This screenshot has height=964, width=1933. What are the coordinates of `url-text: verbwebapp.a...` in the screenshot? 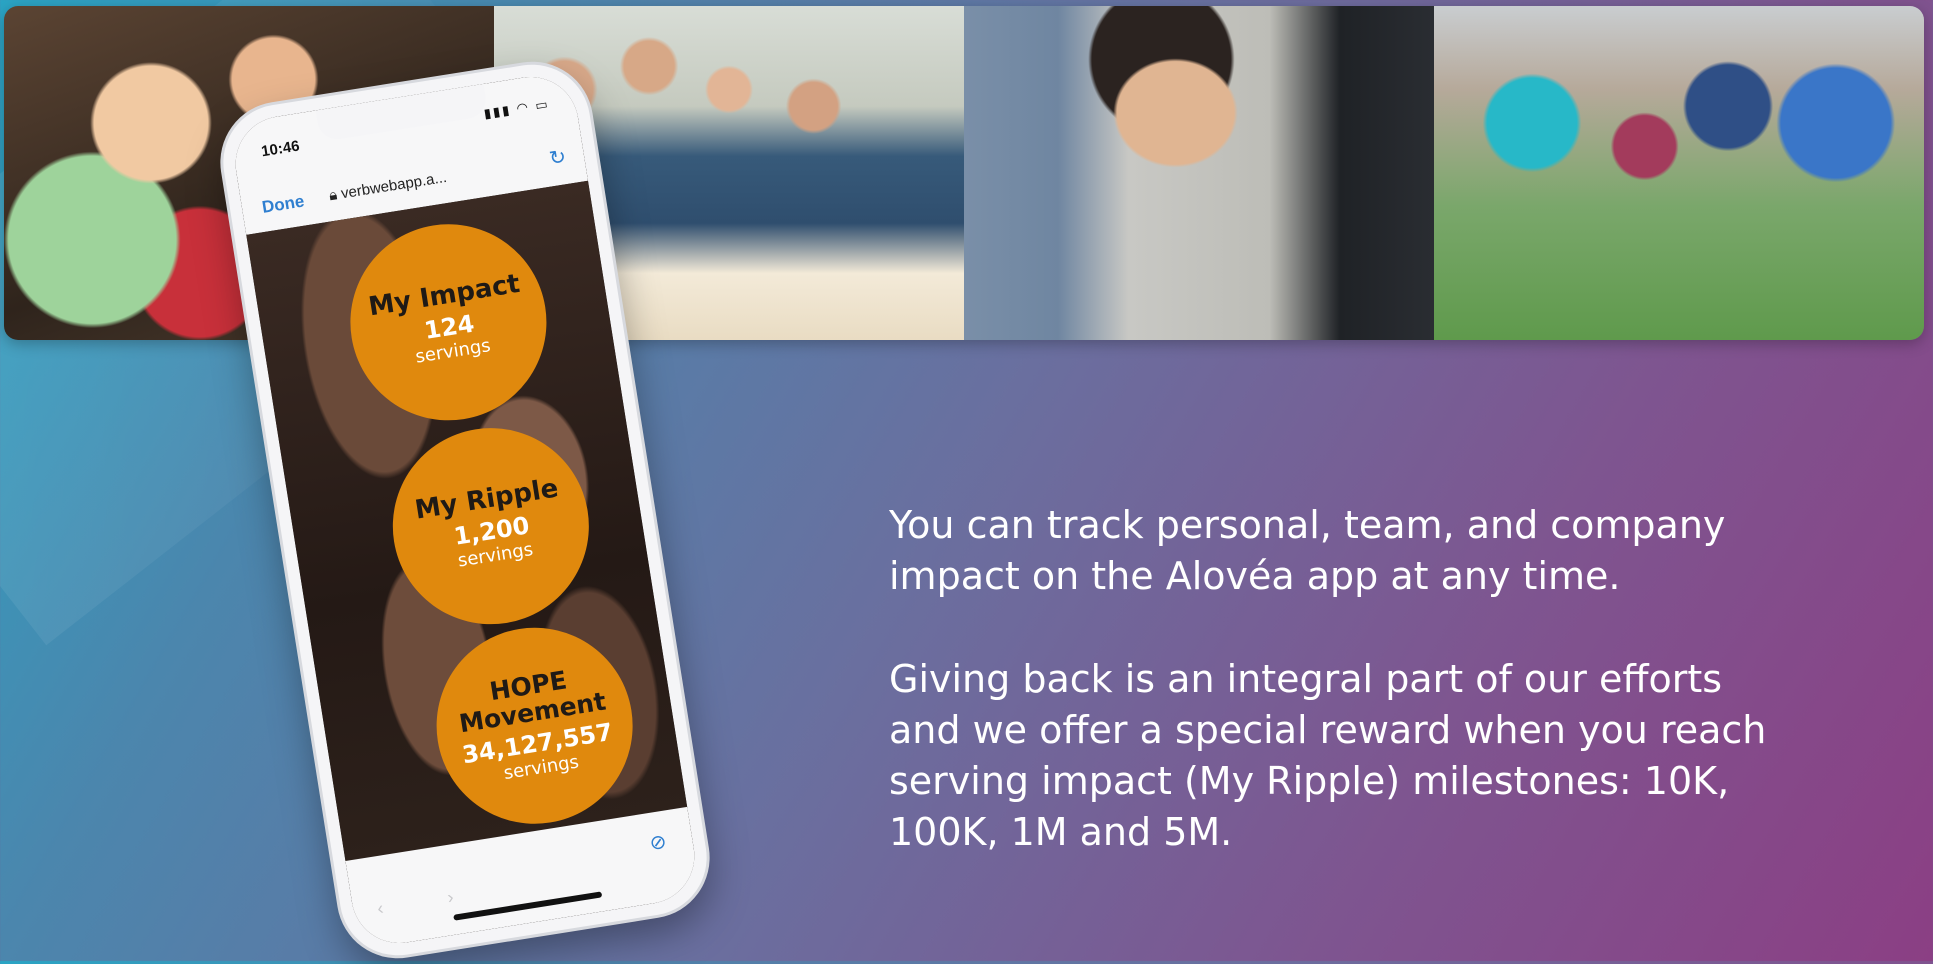 It's located at (393, 185).